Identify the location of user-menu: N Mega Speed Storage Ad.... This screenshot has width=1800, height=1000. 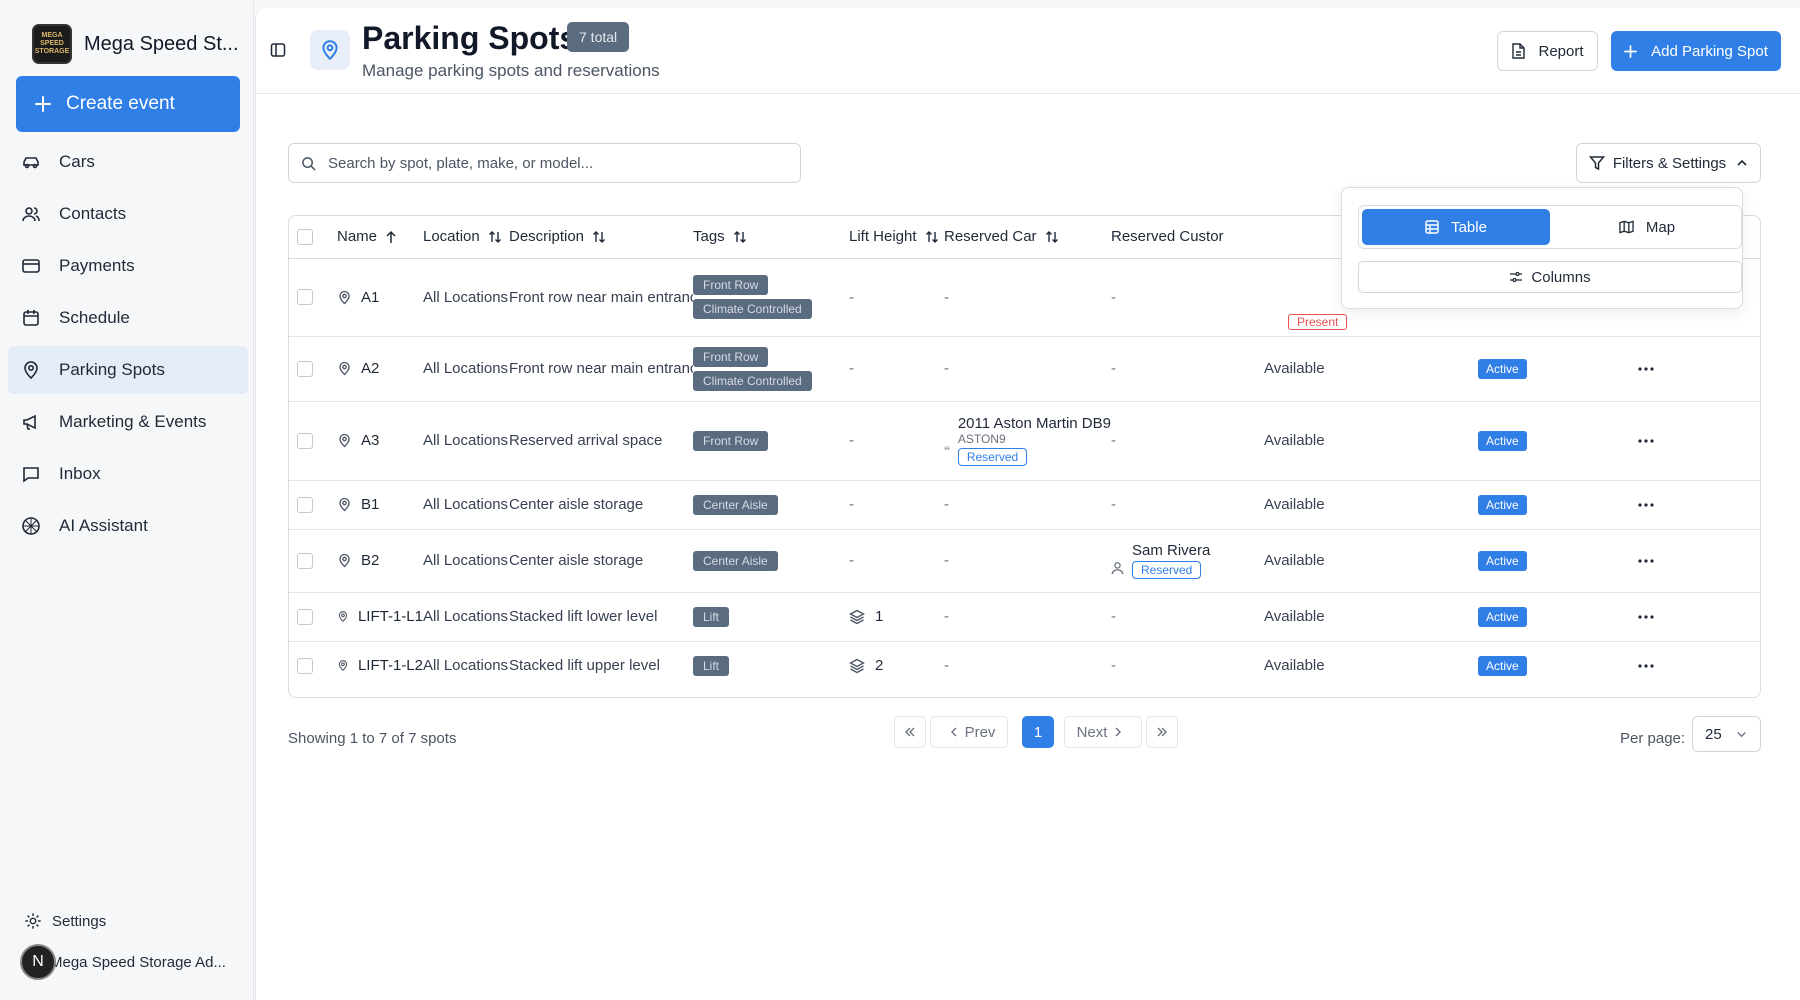
(123, 962).